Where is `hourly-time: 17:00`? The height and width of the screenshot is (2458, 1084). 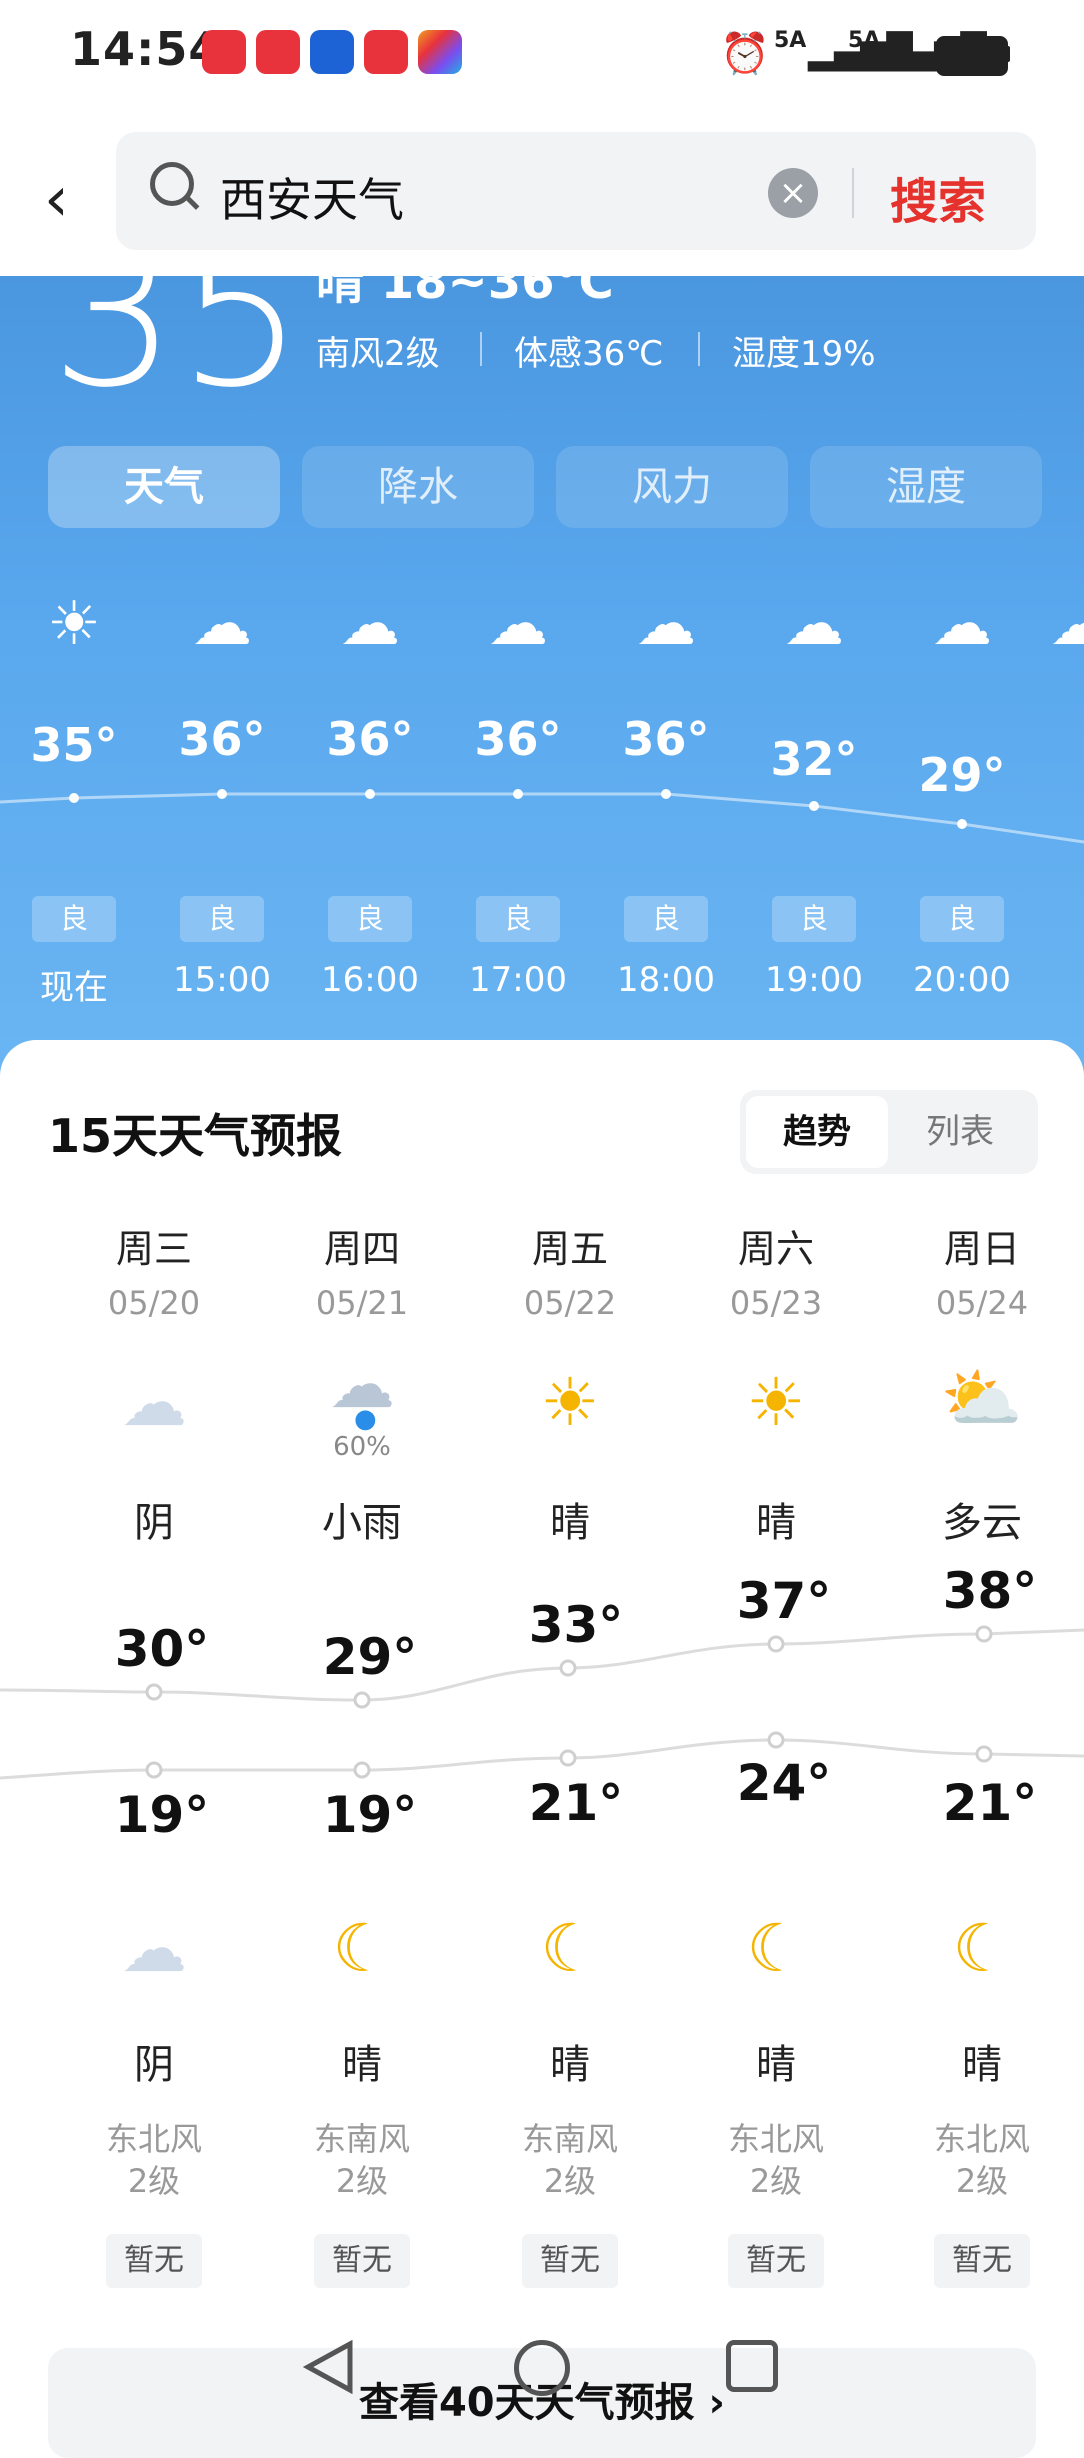
hourly-time: 17:00 is located at coordinates (518, 980).